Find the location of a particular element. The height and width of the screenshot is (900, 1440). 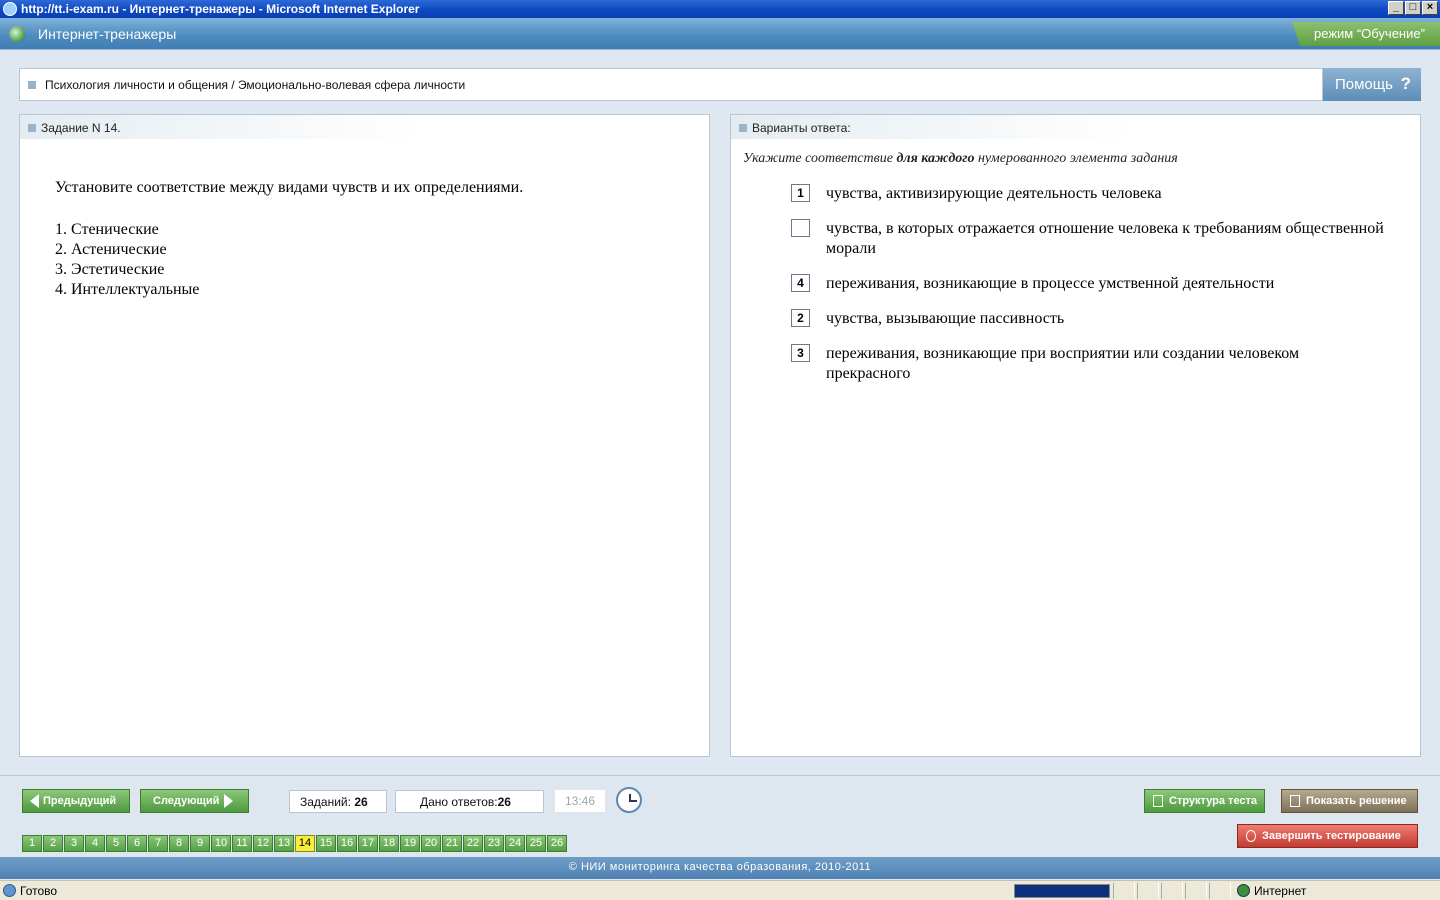

answer-input: 3 is located at coordinates (800, 353).